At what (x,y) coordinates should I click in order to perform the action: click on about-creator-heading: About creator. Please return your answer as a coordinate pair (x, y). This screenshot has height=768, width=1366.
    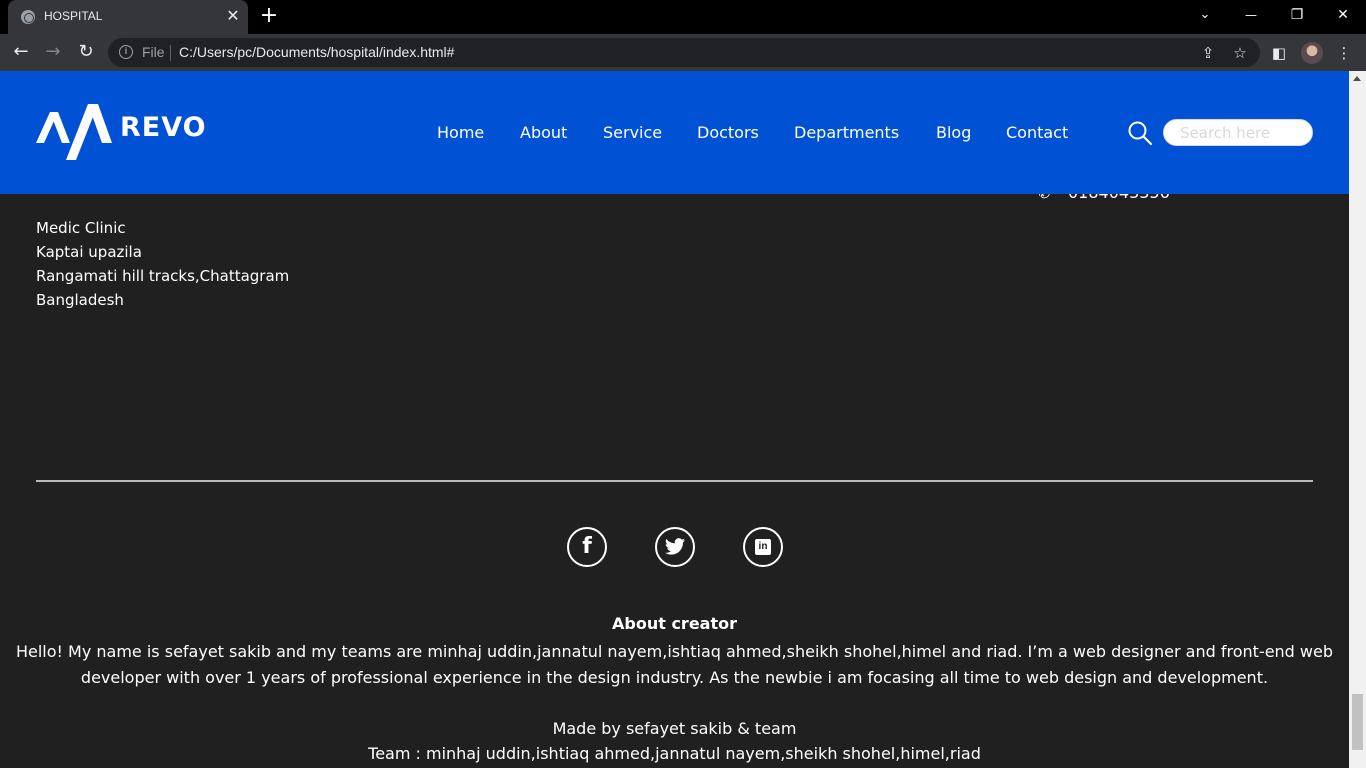
    Looking at the image, I should click on (674, 623).